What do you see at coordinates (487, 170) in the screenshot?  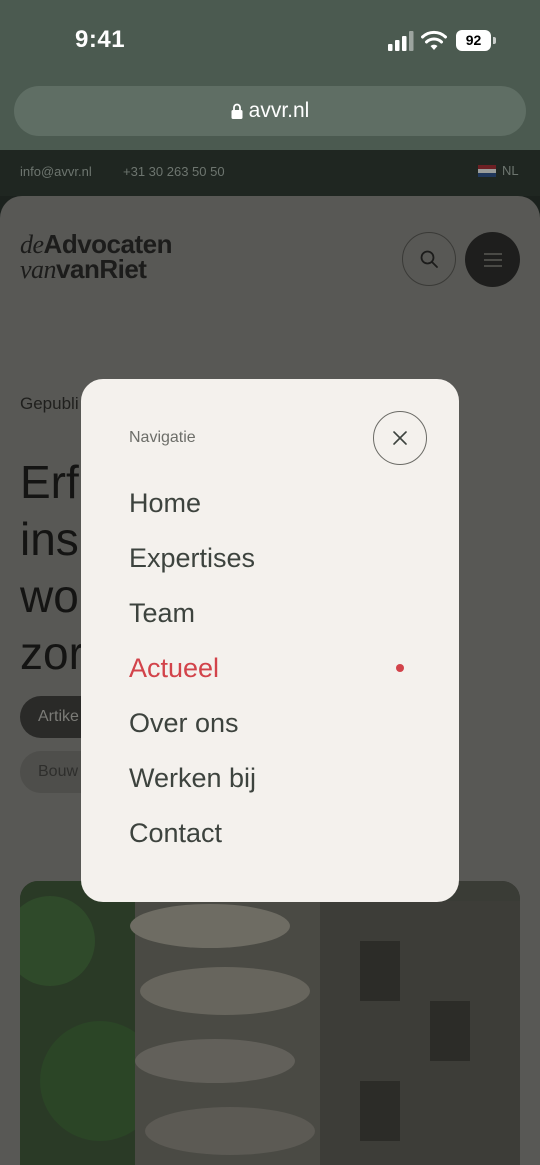 I see `flag-nl-icon` at bounding box center [487, 170].